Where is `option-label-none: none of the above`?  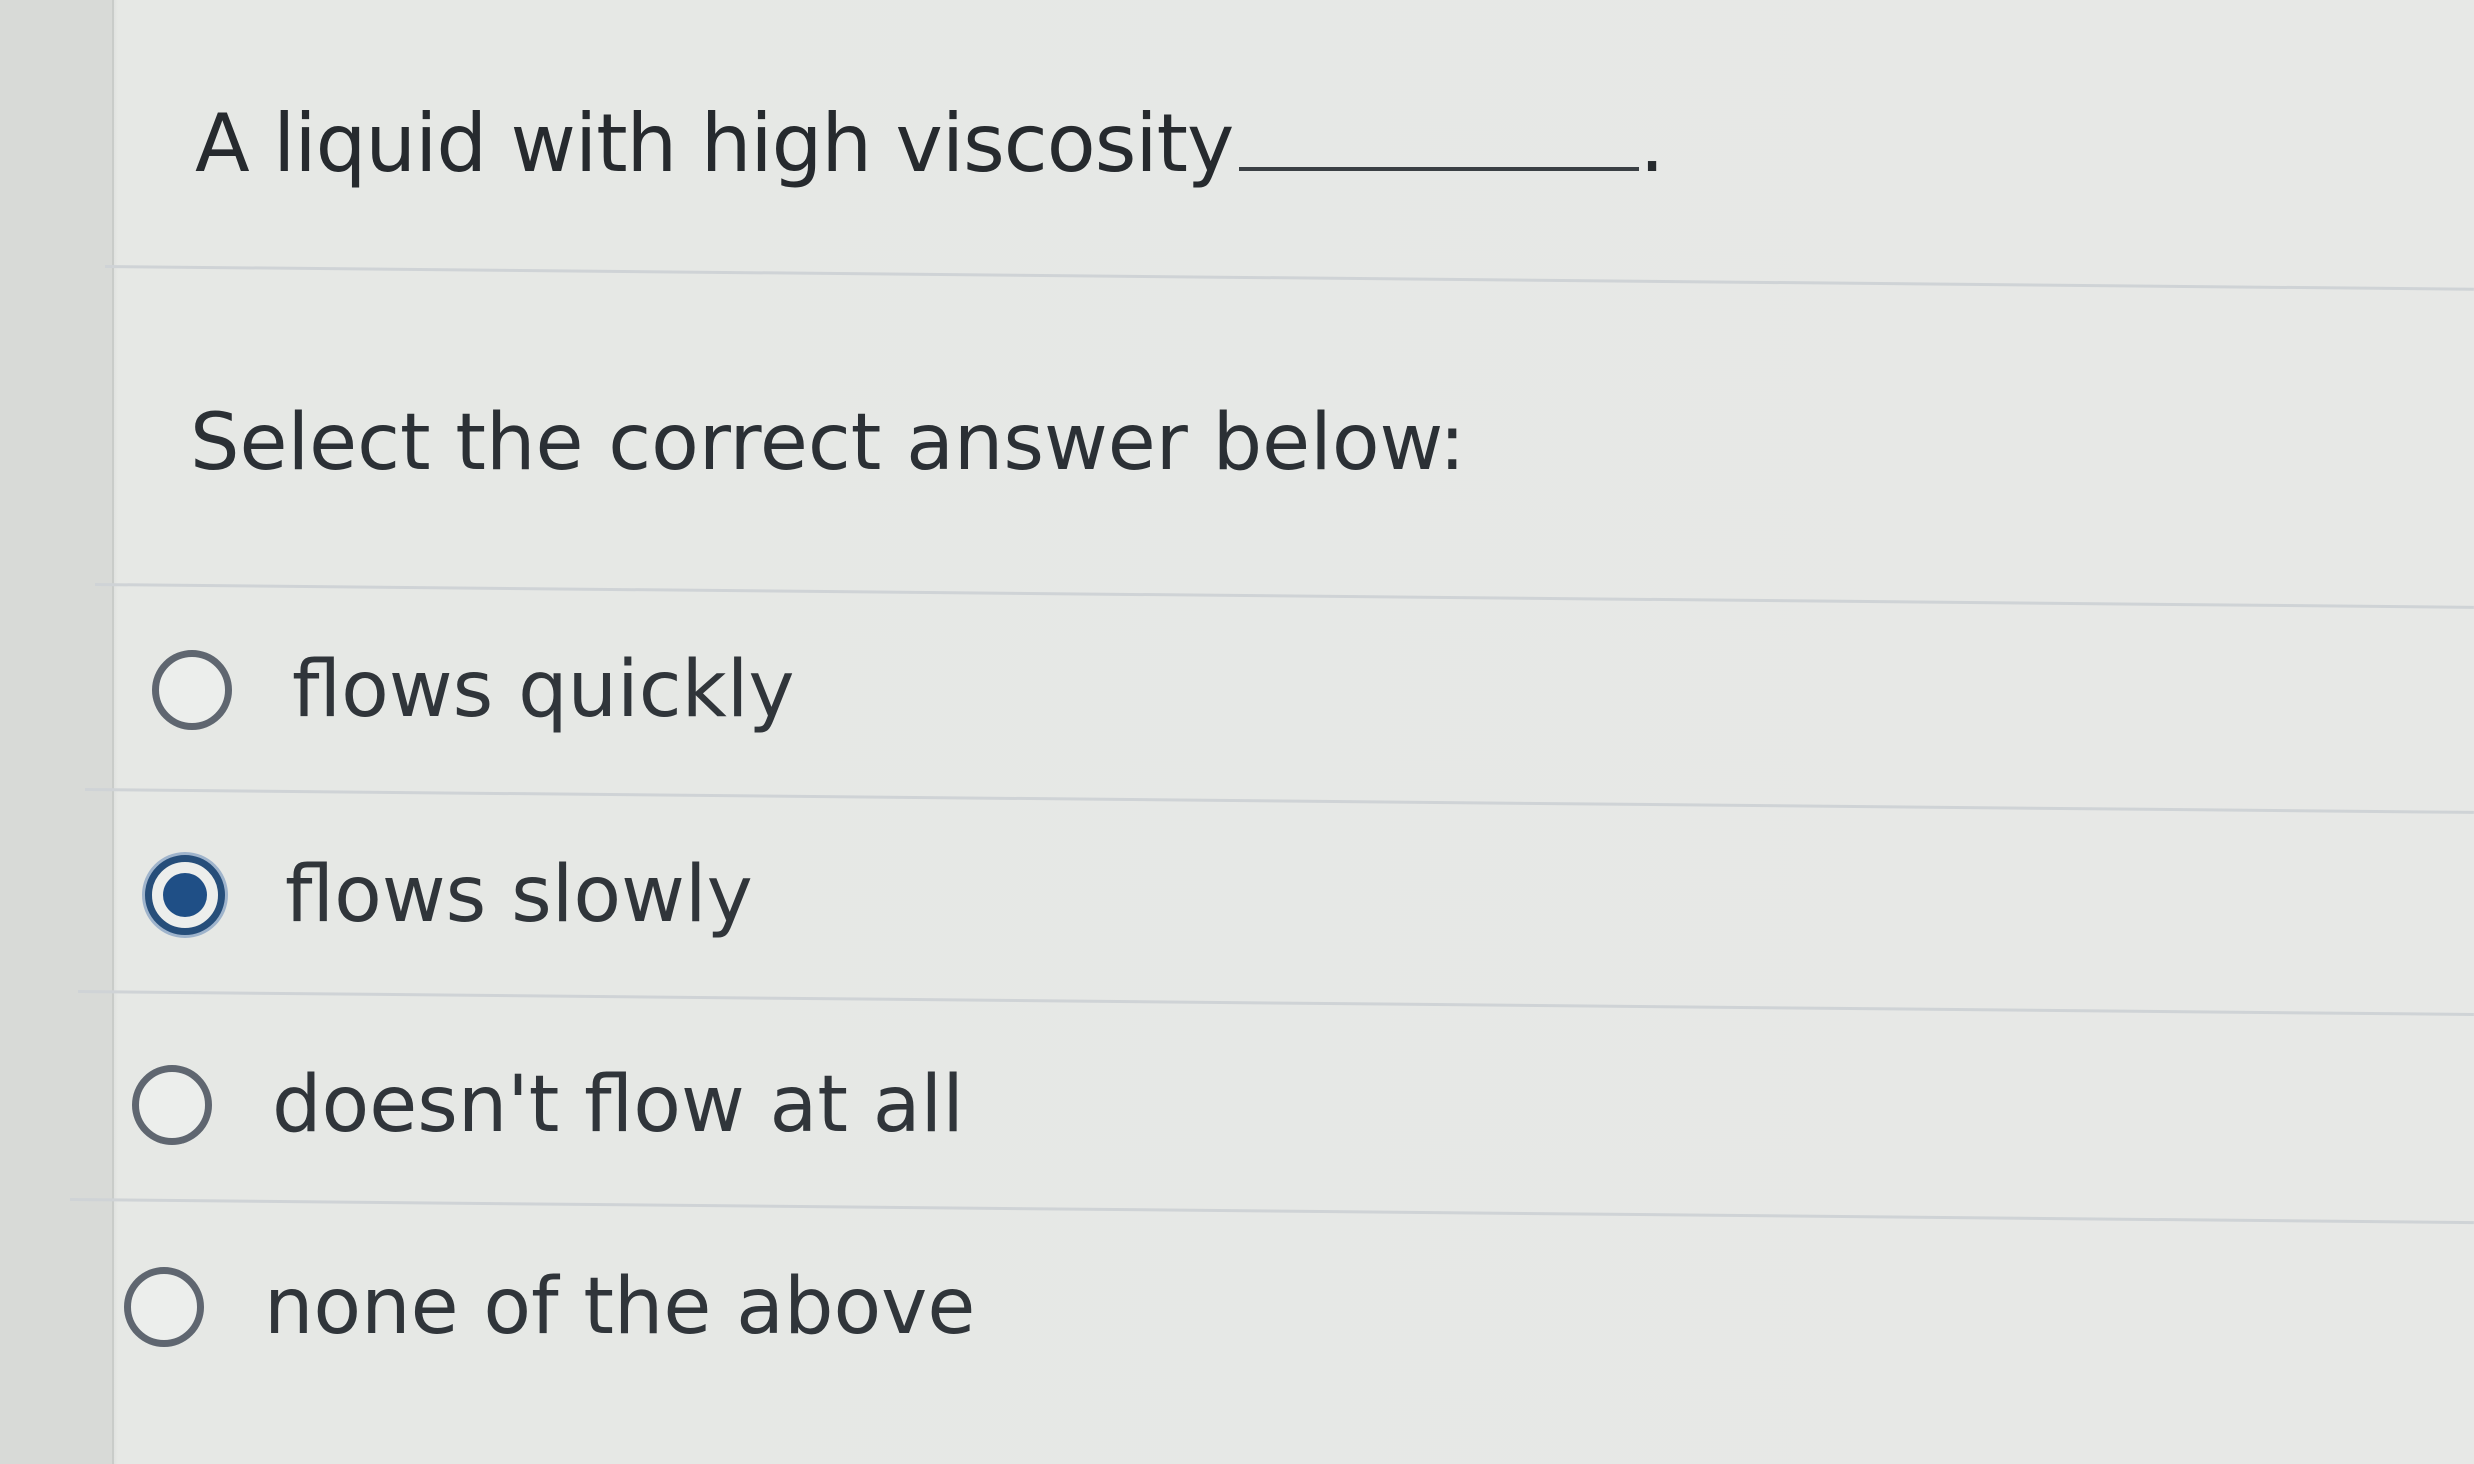
option-label-none: none of the above is located at coordinates (620, 1307).